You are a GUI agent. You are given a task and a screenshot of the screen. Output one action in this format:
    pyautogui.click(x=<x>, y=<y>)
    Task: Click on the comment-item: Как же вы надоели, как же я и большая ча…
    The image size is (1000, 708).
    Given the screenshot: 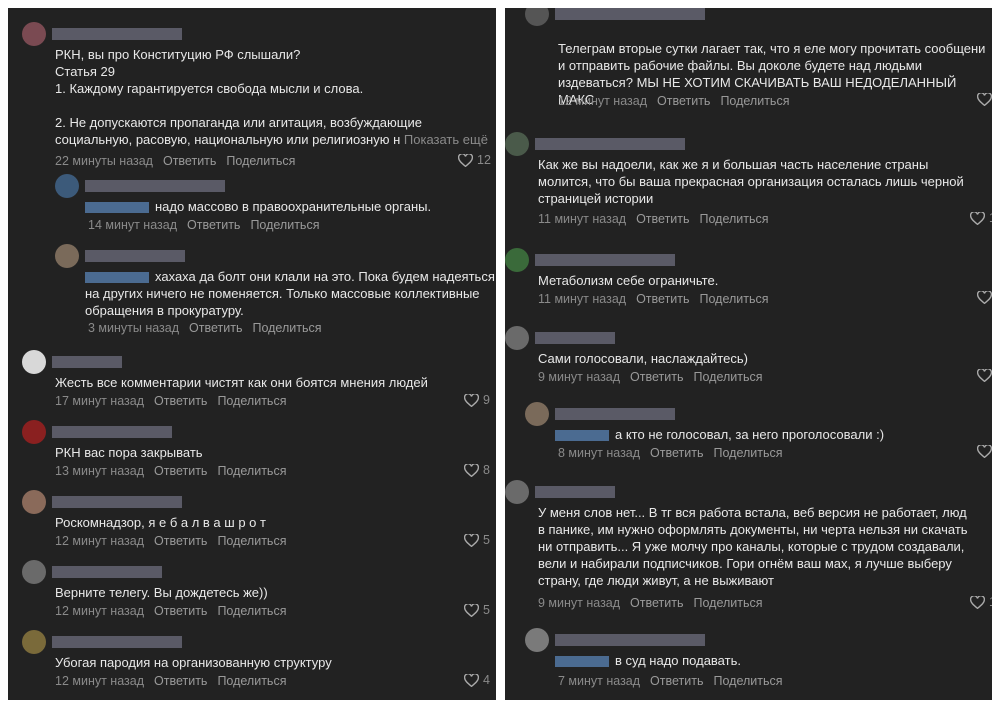 What is the action you would take?
    pyautogui.click(x=748, y=182)
    